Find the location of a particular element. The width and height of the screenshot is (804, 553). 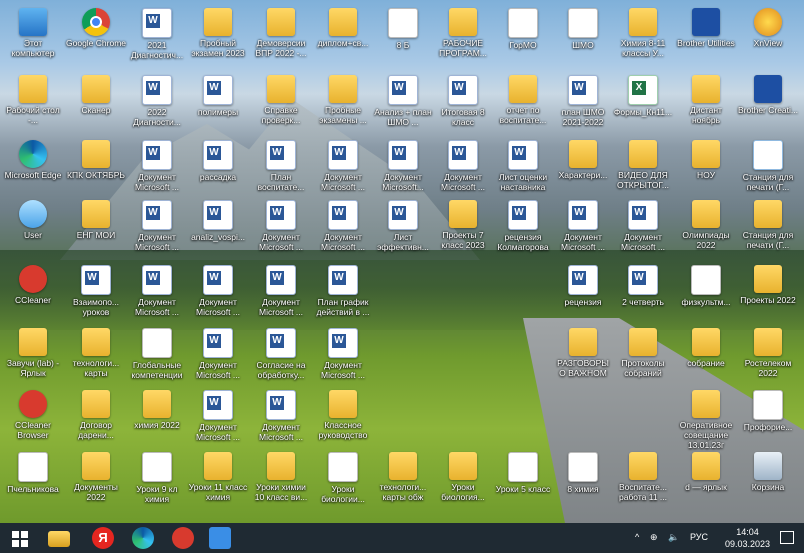

desktop-icon: ЕНГ МОИ is located at coordinates (96, 220).